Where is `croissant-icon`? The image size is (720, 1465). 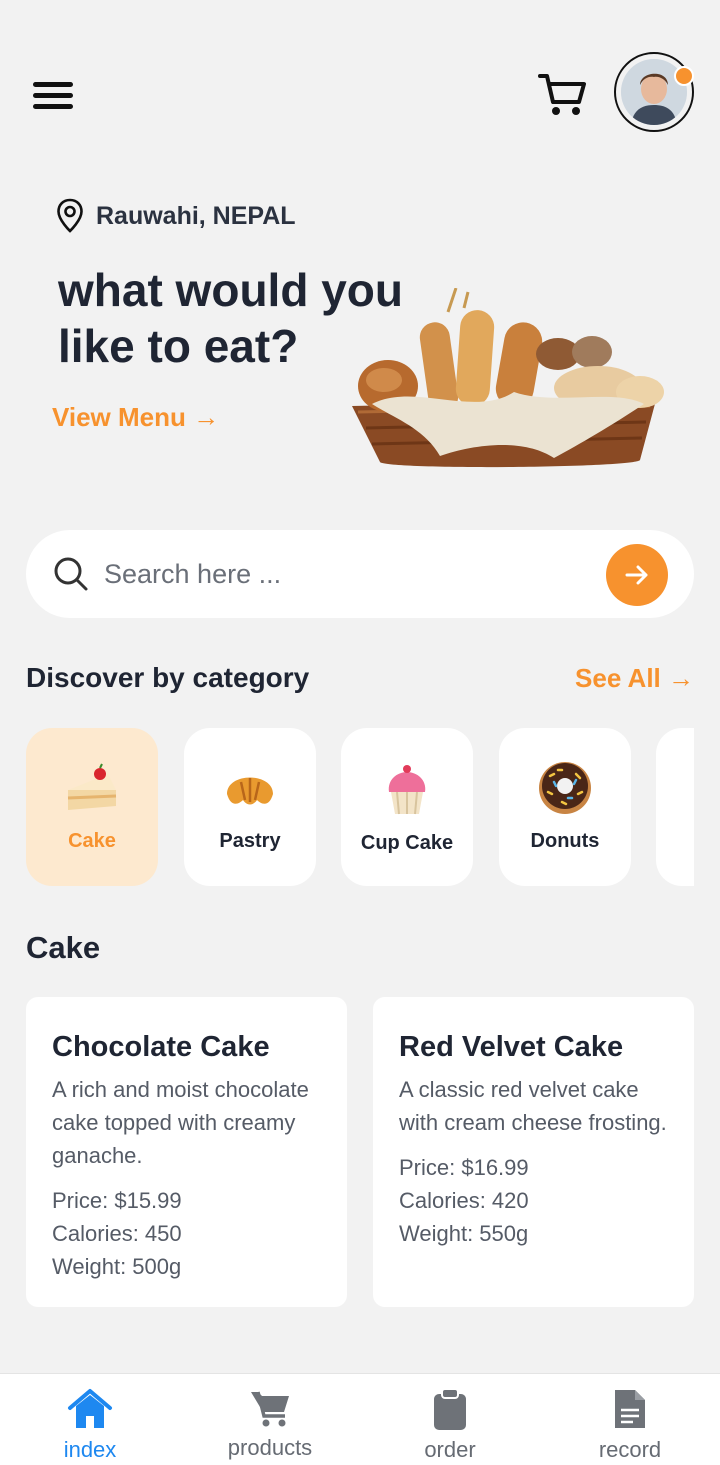
croissant-icon is located at coordinates (250, 791).